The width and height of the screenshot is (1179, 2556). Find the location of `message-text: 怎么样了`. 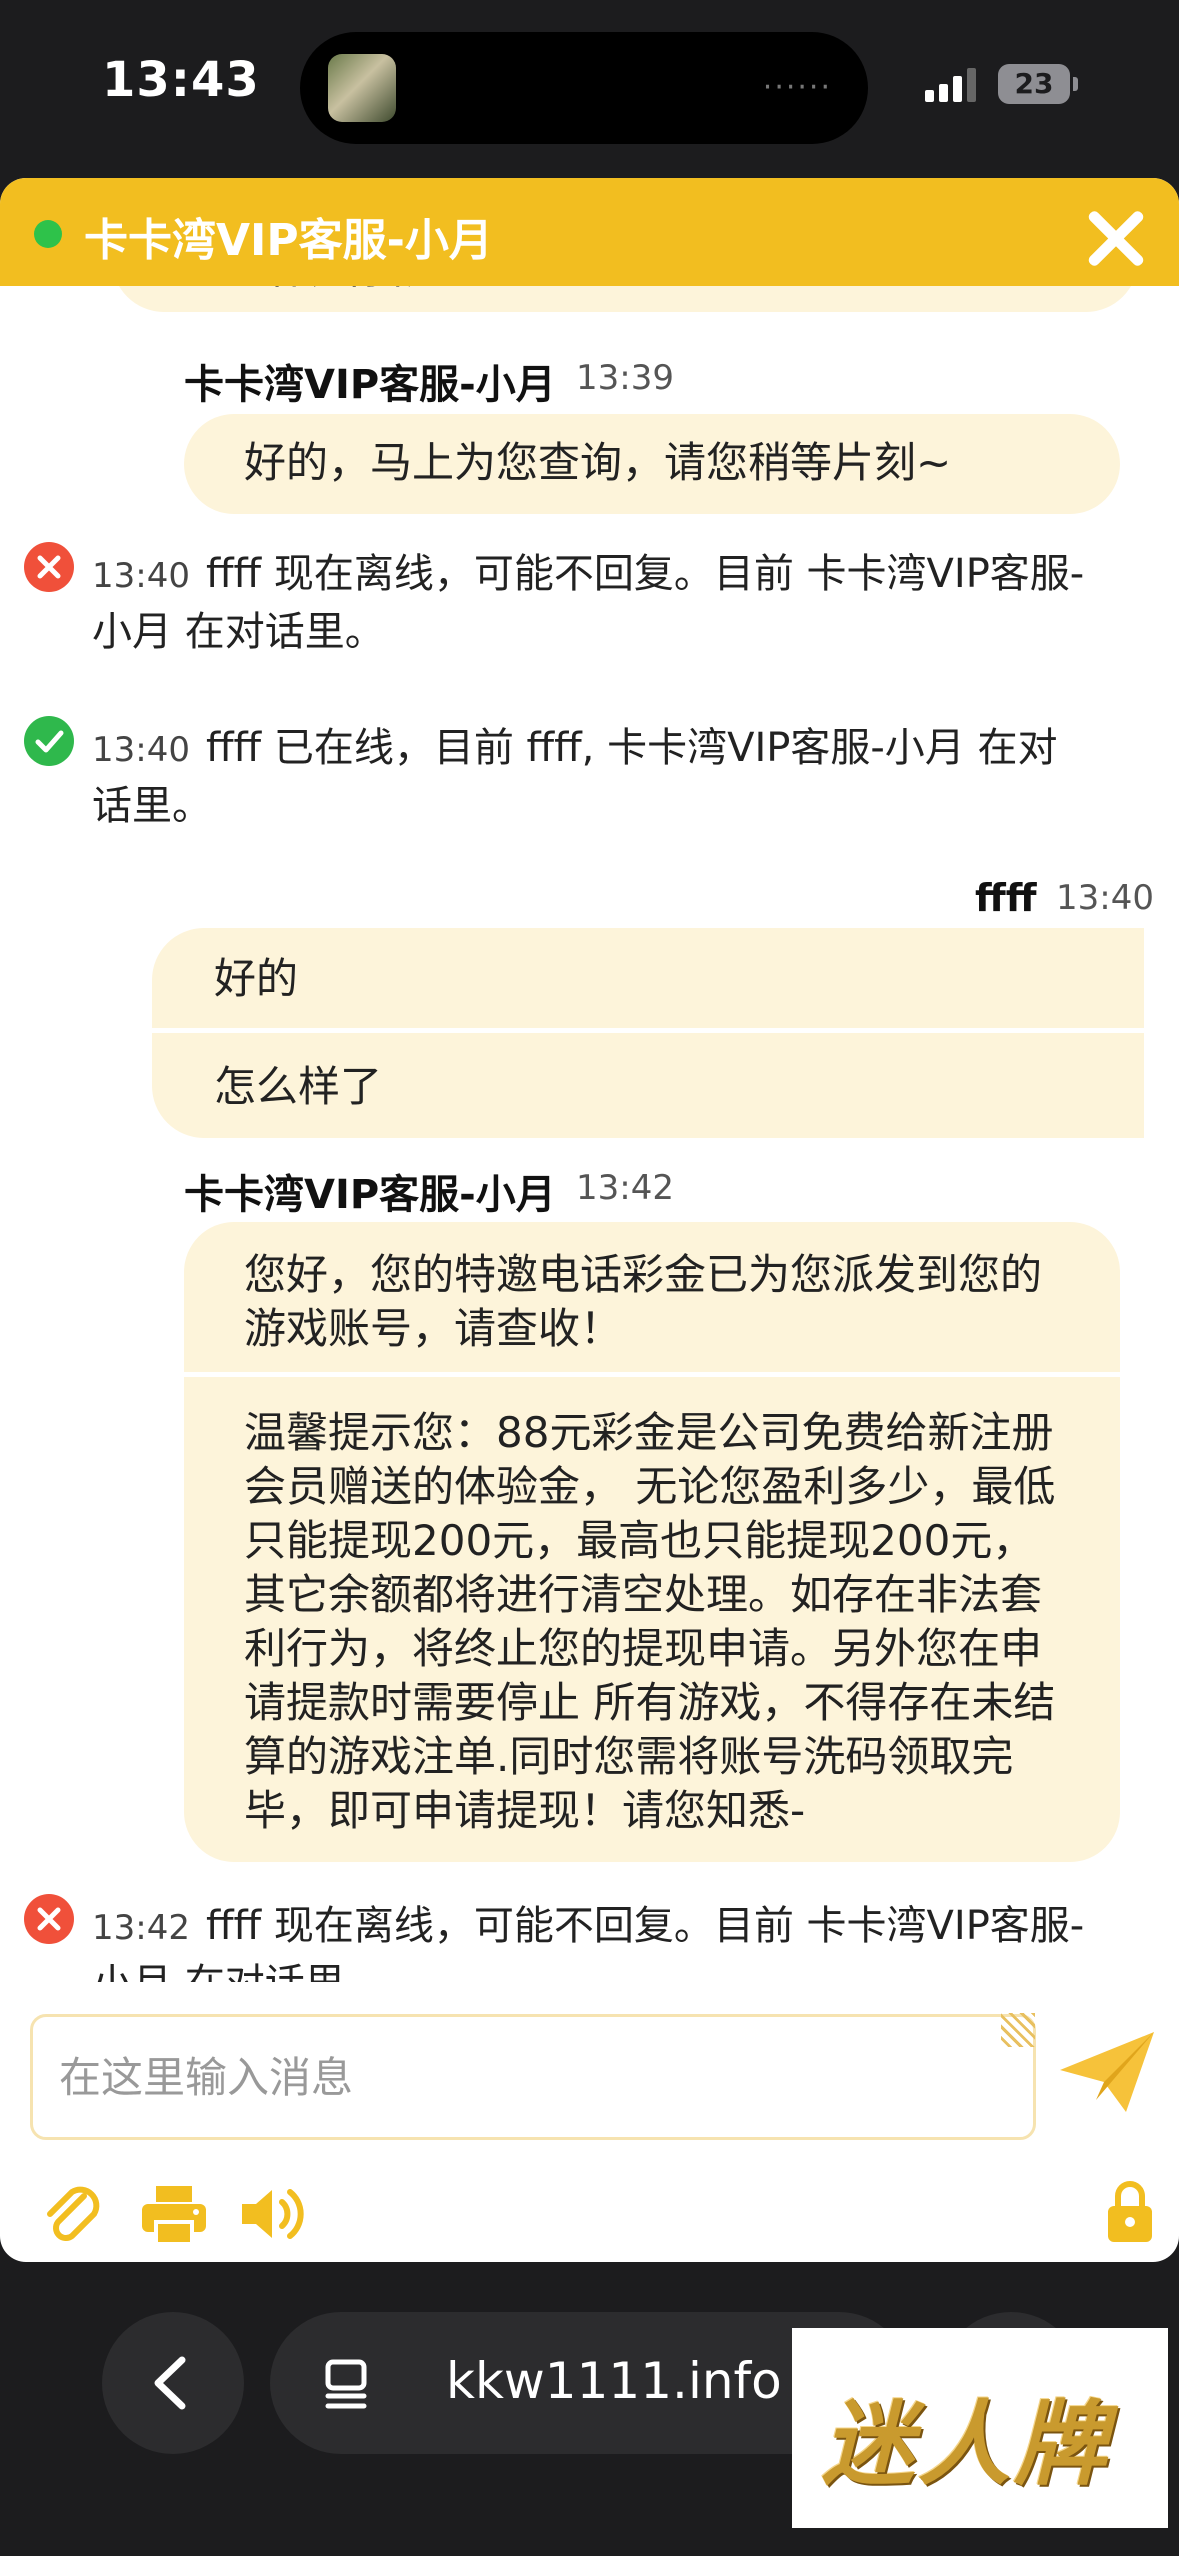

message-text: 怎么样了 is located at coordinates (298, 1086).